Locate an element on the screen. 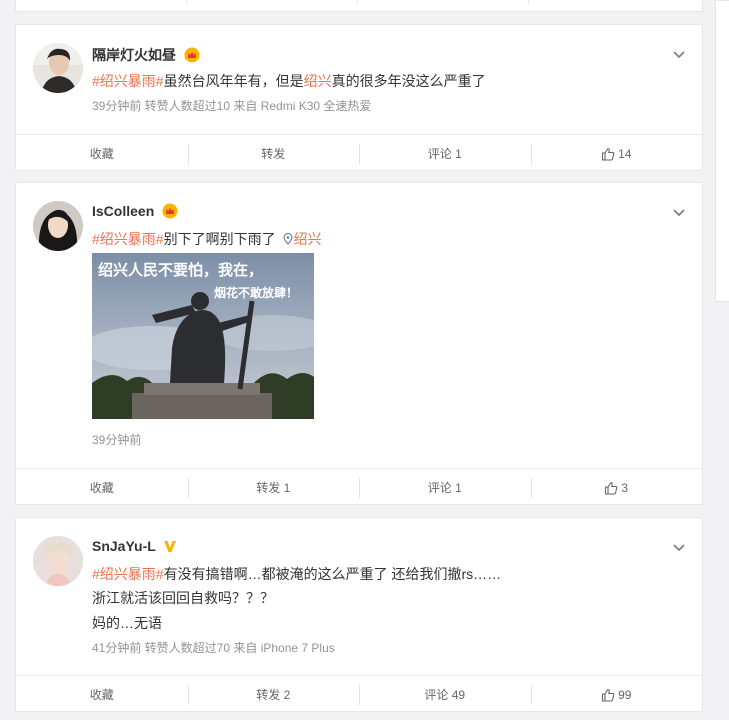 The height and width of the screenshot is (720, 729). username: 隔岸灯火如昼 is located at coordinates (146, 55).